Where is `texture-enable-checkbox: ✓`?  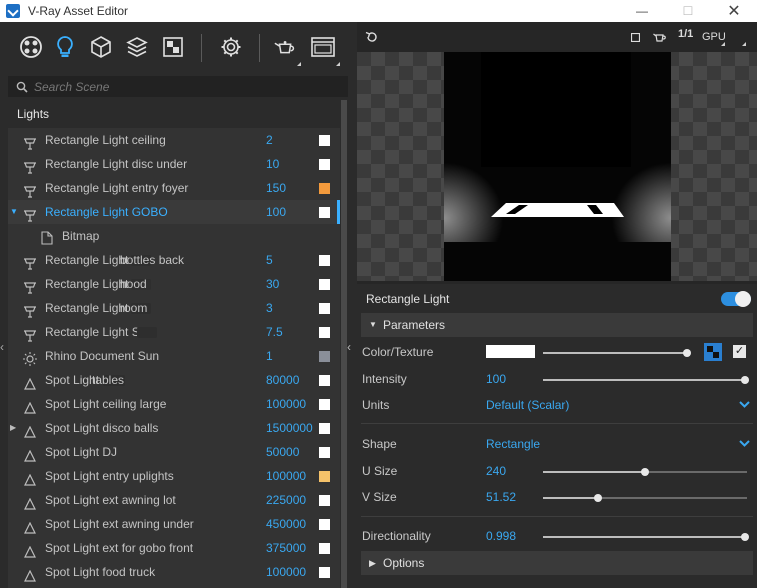
texture-enable-checkbox: ✓ is located at coordinates (739, 351).